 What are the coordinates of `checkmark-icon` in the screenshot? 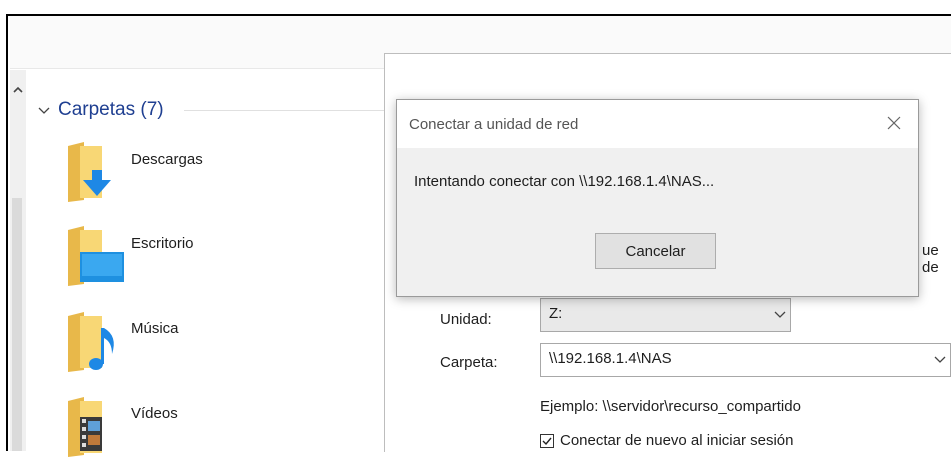 It's located at (547, 441).